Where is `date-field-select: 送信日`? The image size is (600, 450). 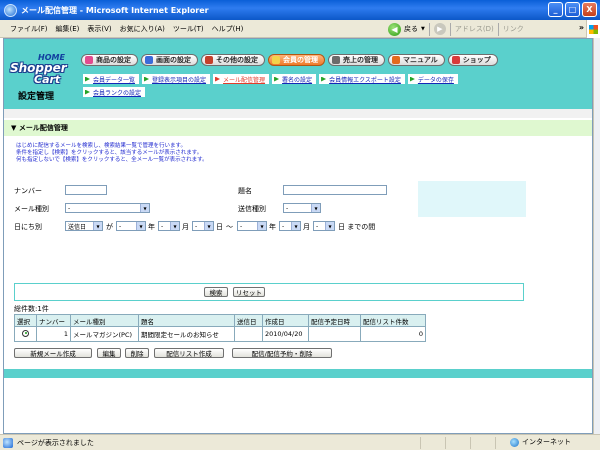 date-field-select: 送信日 is located at coordinates (84, 226).